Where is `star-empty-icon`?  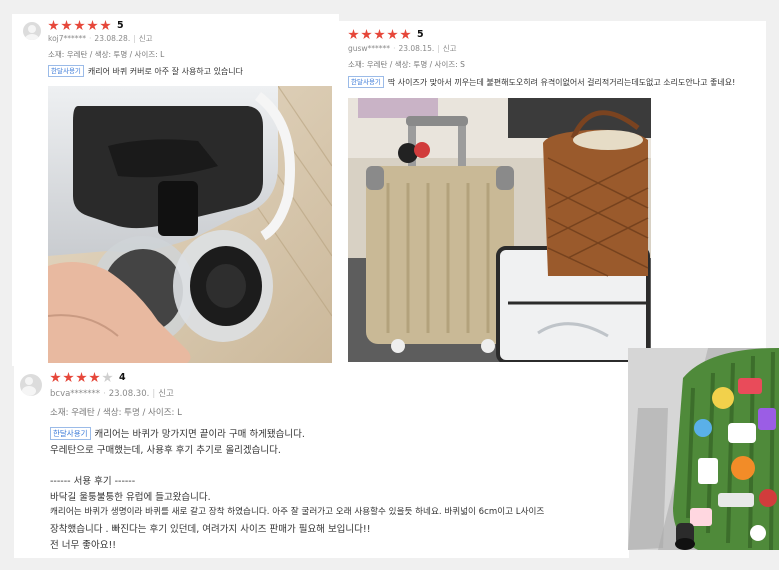
star-empty-icon is located at coordinates (107, 377).